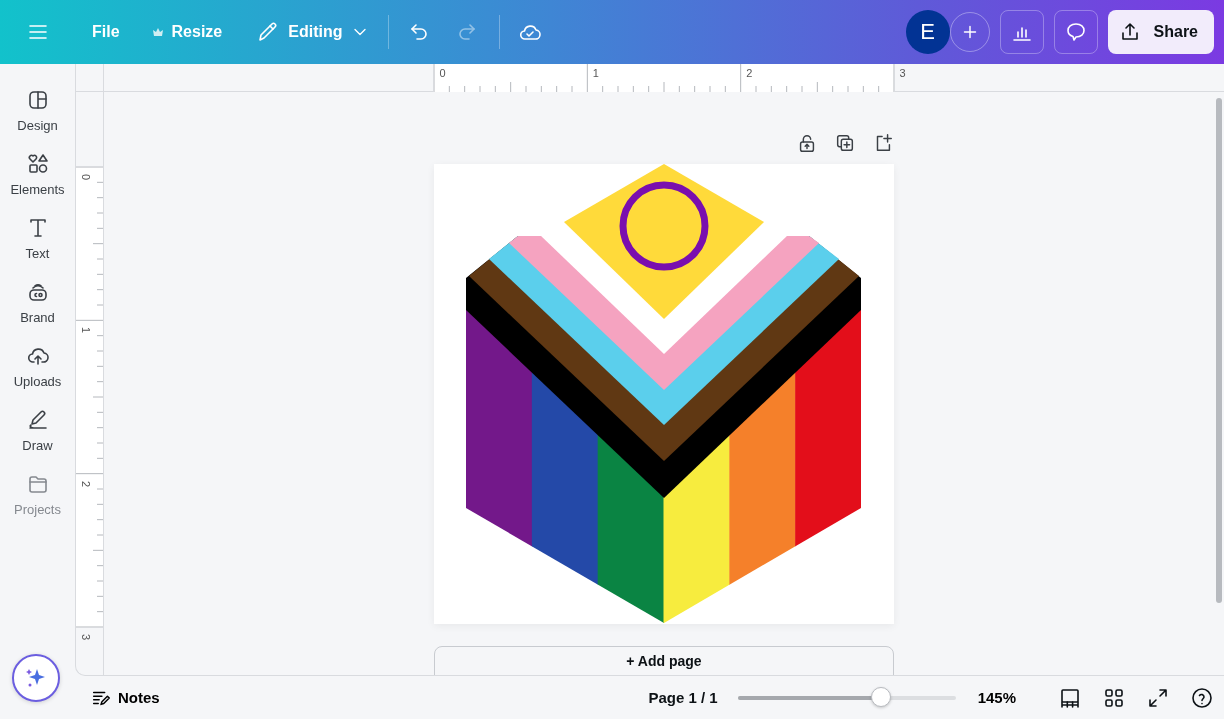  I want to click on share-button: Share, so click(1160, 32).